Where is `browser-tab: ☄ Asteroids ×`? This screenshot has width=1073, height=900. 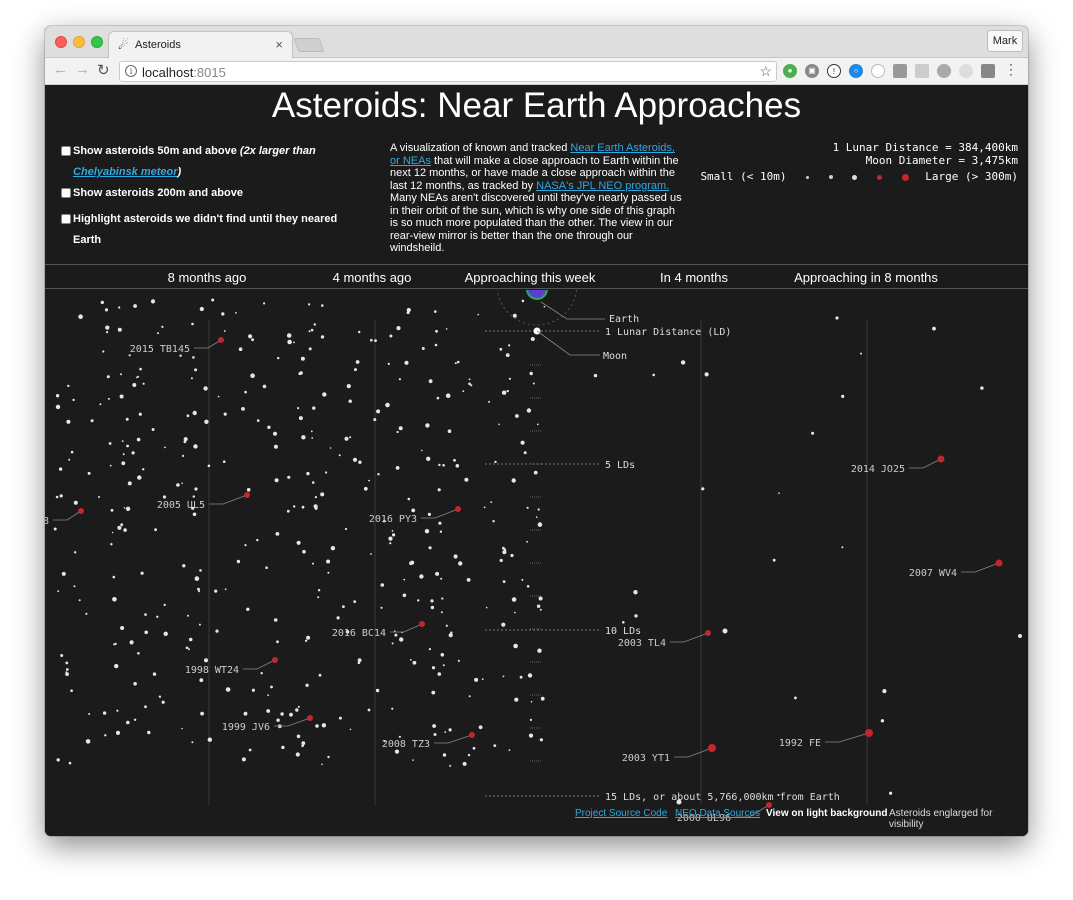
browser-tab: ☄ Asteroids × is located at coordinates (200, 44).